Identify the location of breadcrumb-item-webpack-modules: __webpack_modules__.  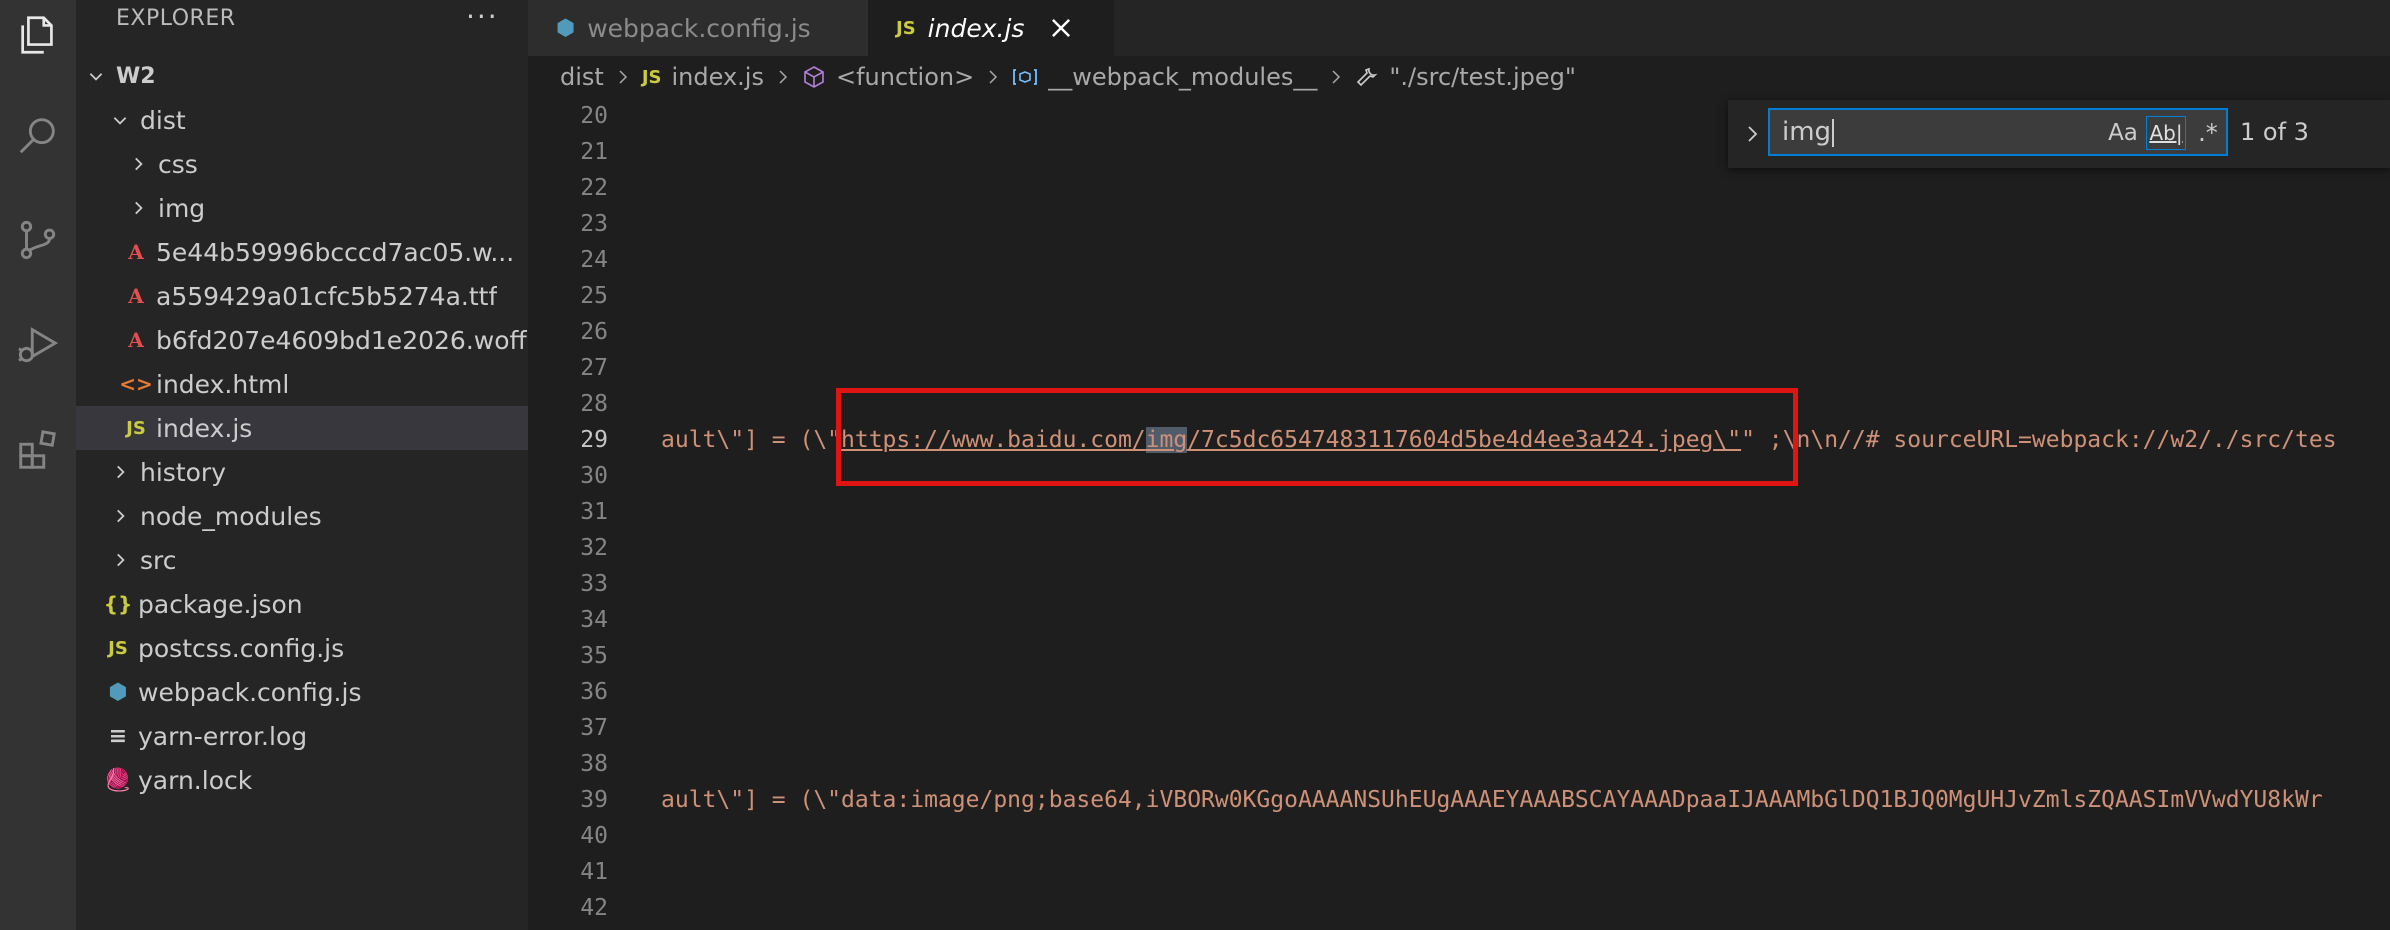
(1182, 77).